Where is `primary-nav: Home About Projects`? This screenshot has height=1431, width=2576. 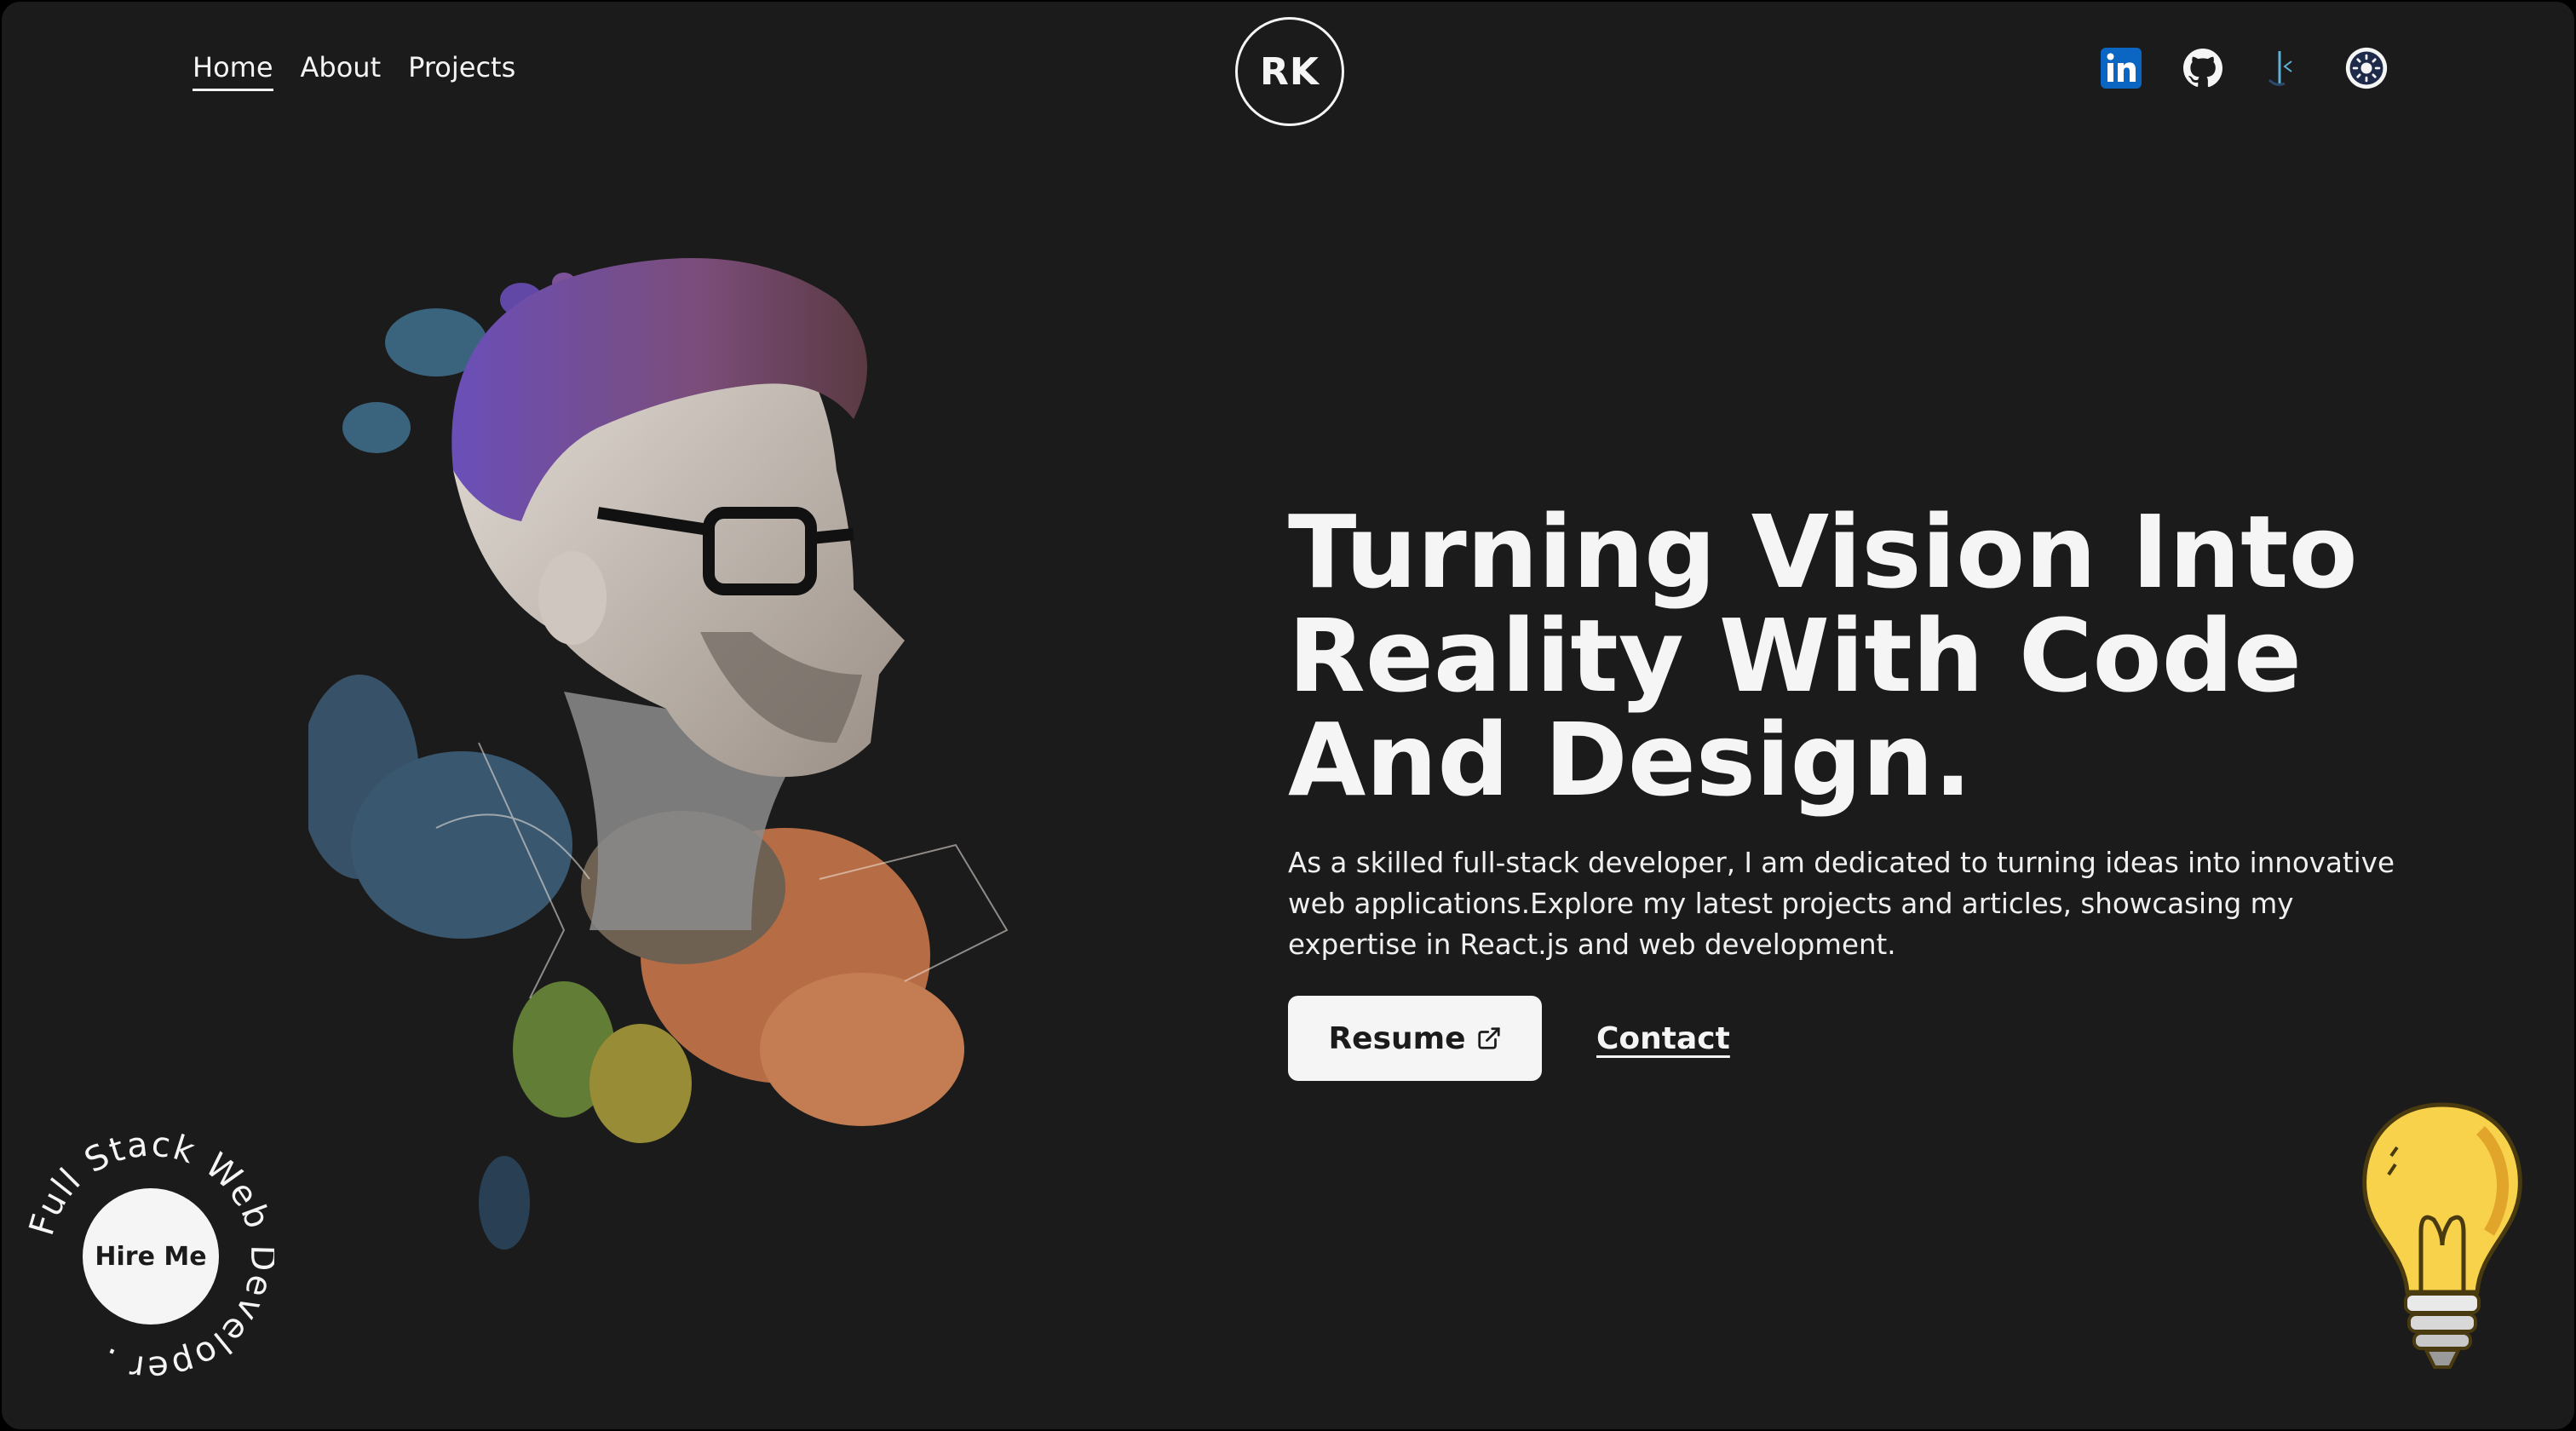 primary-nav: Home About Projects is located at coordinates (354, 71).